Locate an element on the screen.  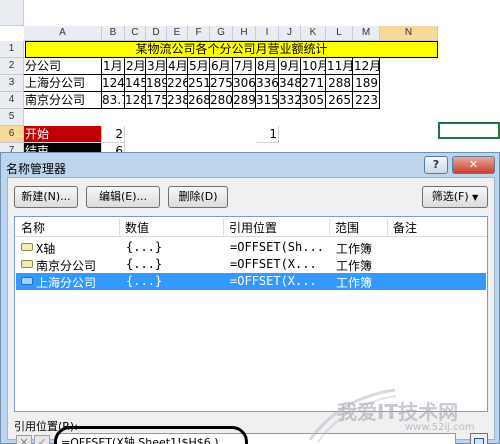
help-button: ? is located at coordinates (436, 165).